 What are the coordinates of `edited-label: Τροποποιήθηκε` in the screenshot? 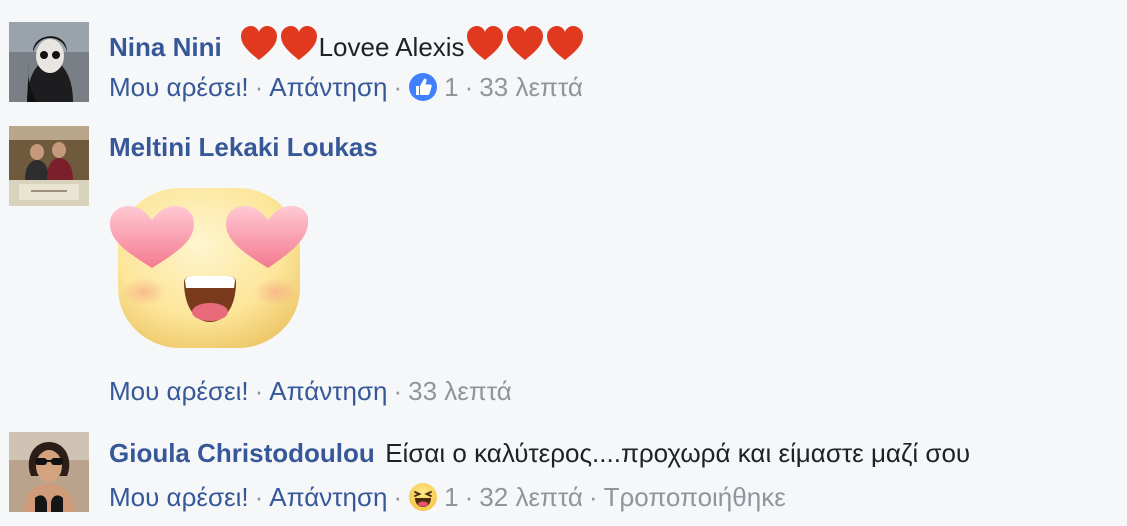 It's located at (695, 497).